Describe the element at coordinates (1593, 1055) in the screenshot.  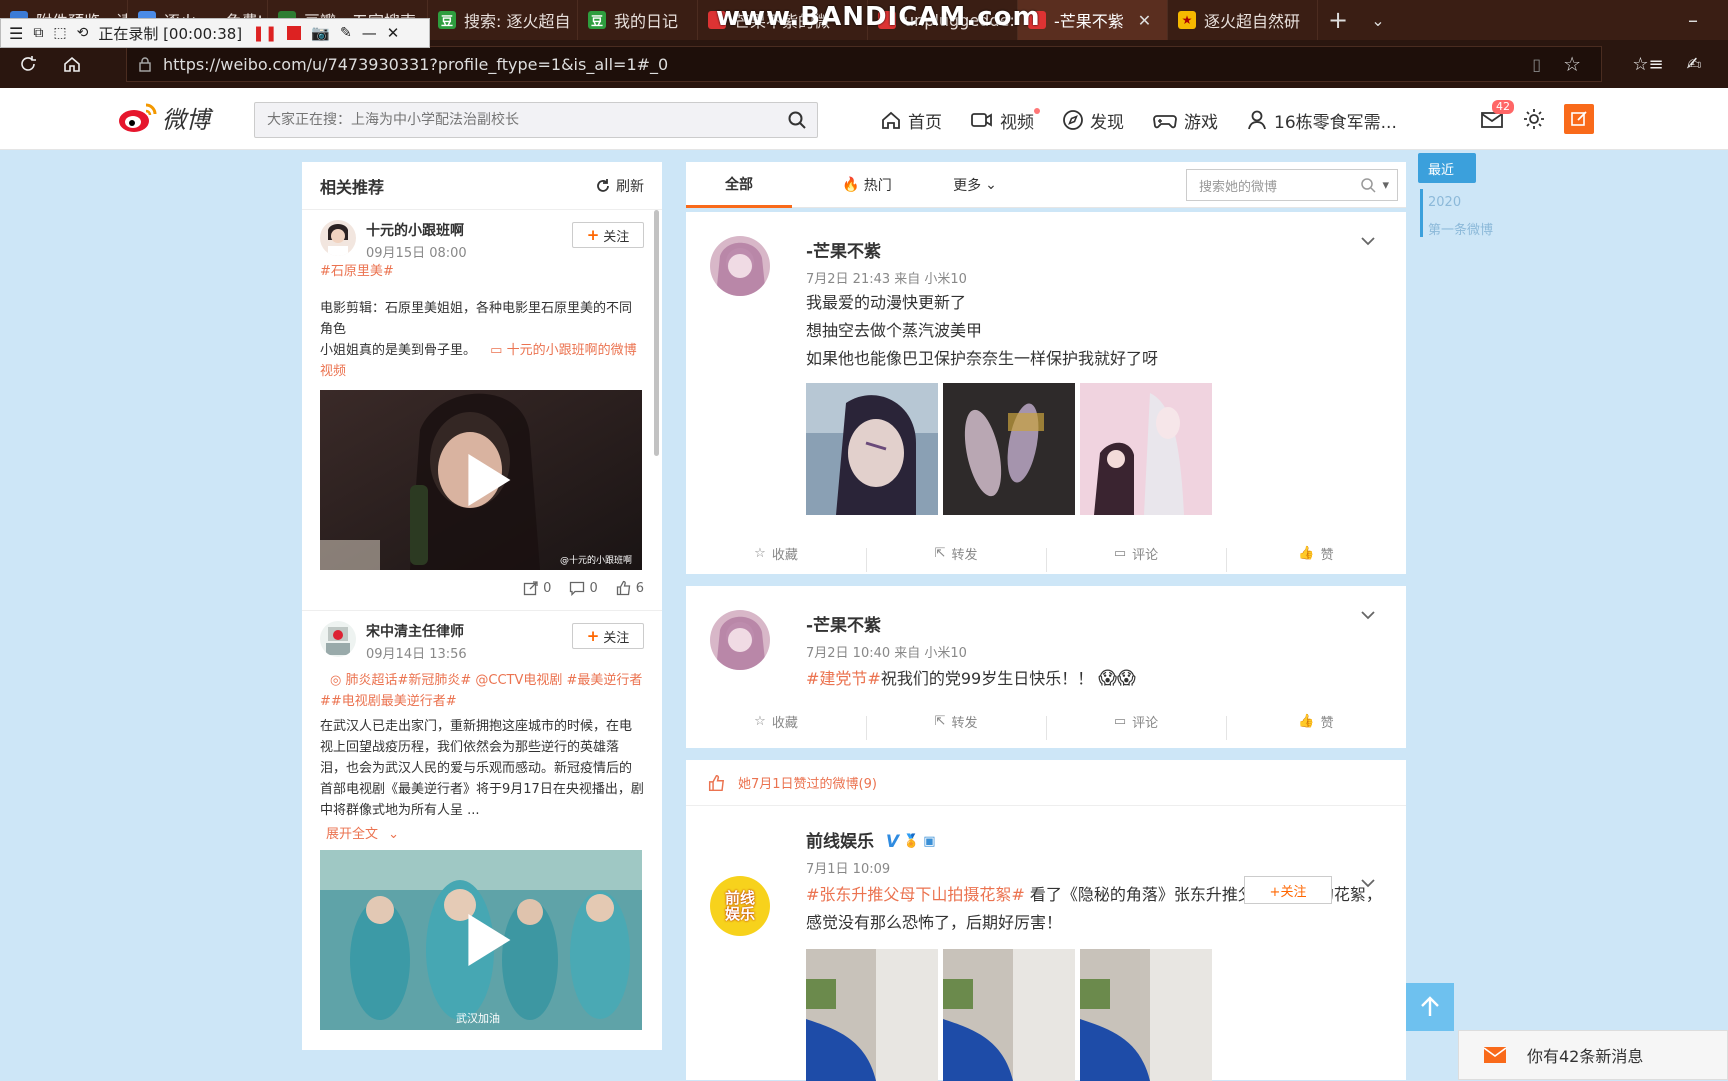
I see `new-message-toast: 你有42条新消息` at that location.